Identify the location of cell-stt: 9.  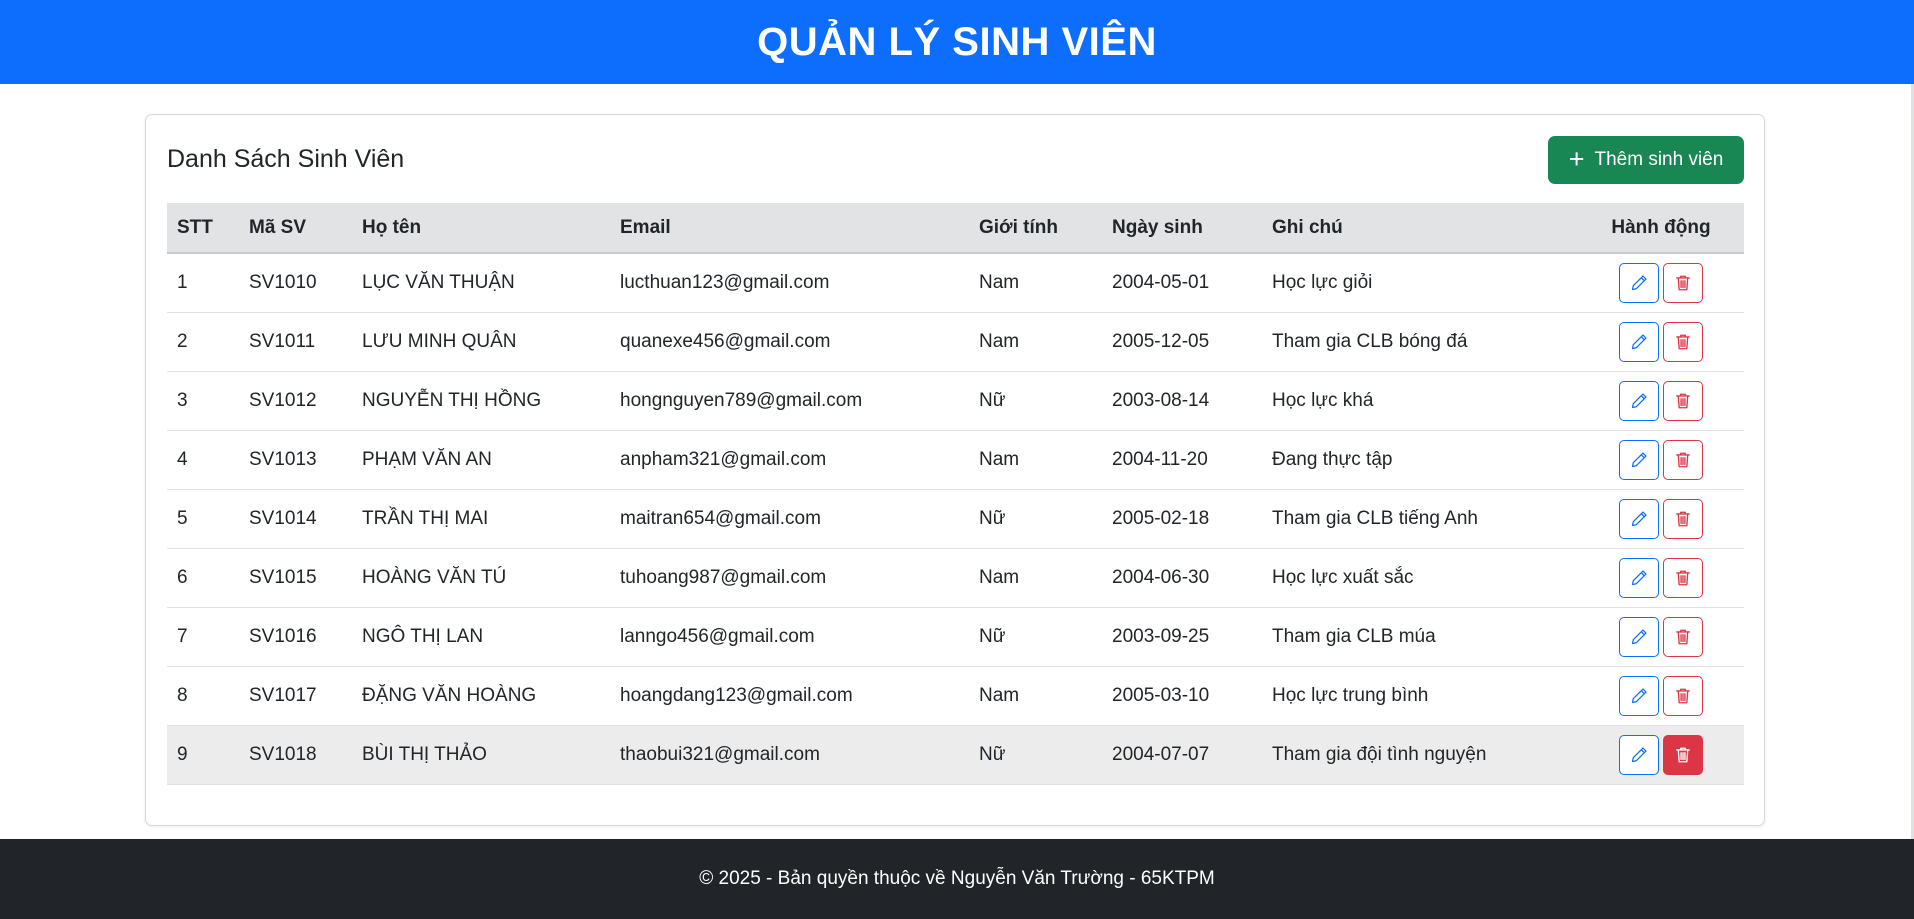
(182, 754).